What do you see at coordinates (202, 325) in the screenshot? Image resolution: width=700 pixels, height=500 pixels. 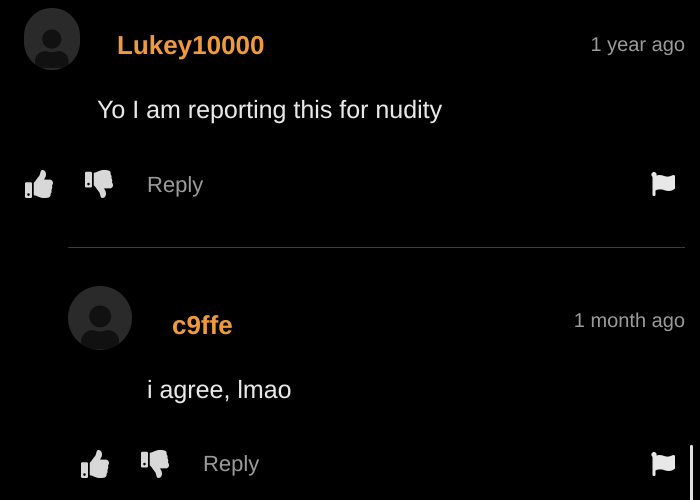 I see `username: c9ffe` at bounding box center [202, 325].